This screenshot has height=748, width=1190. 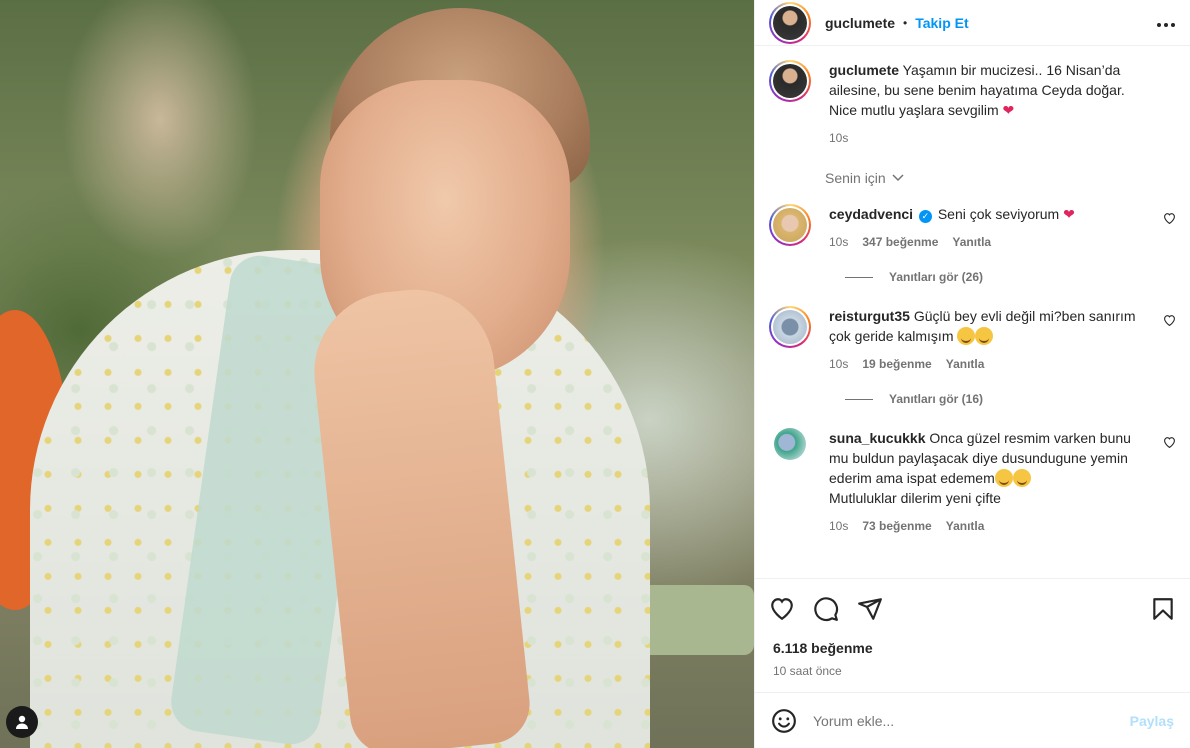 What do you see at coordinates (790, 22) in the screenshot?
I see `author-avatar` at bounding box center [790, 22].